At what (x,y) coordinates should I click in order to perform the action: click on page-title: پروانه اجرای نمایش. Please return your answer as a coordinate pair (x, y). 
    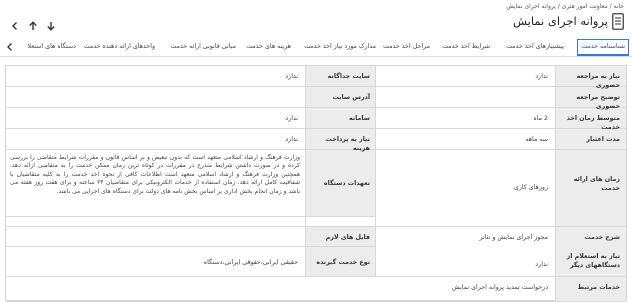
    Looking at the image, I should click on (560, 21).